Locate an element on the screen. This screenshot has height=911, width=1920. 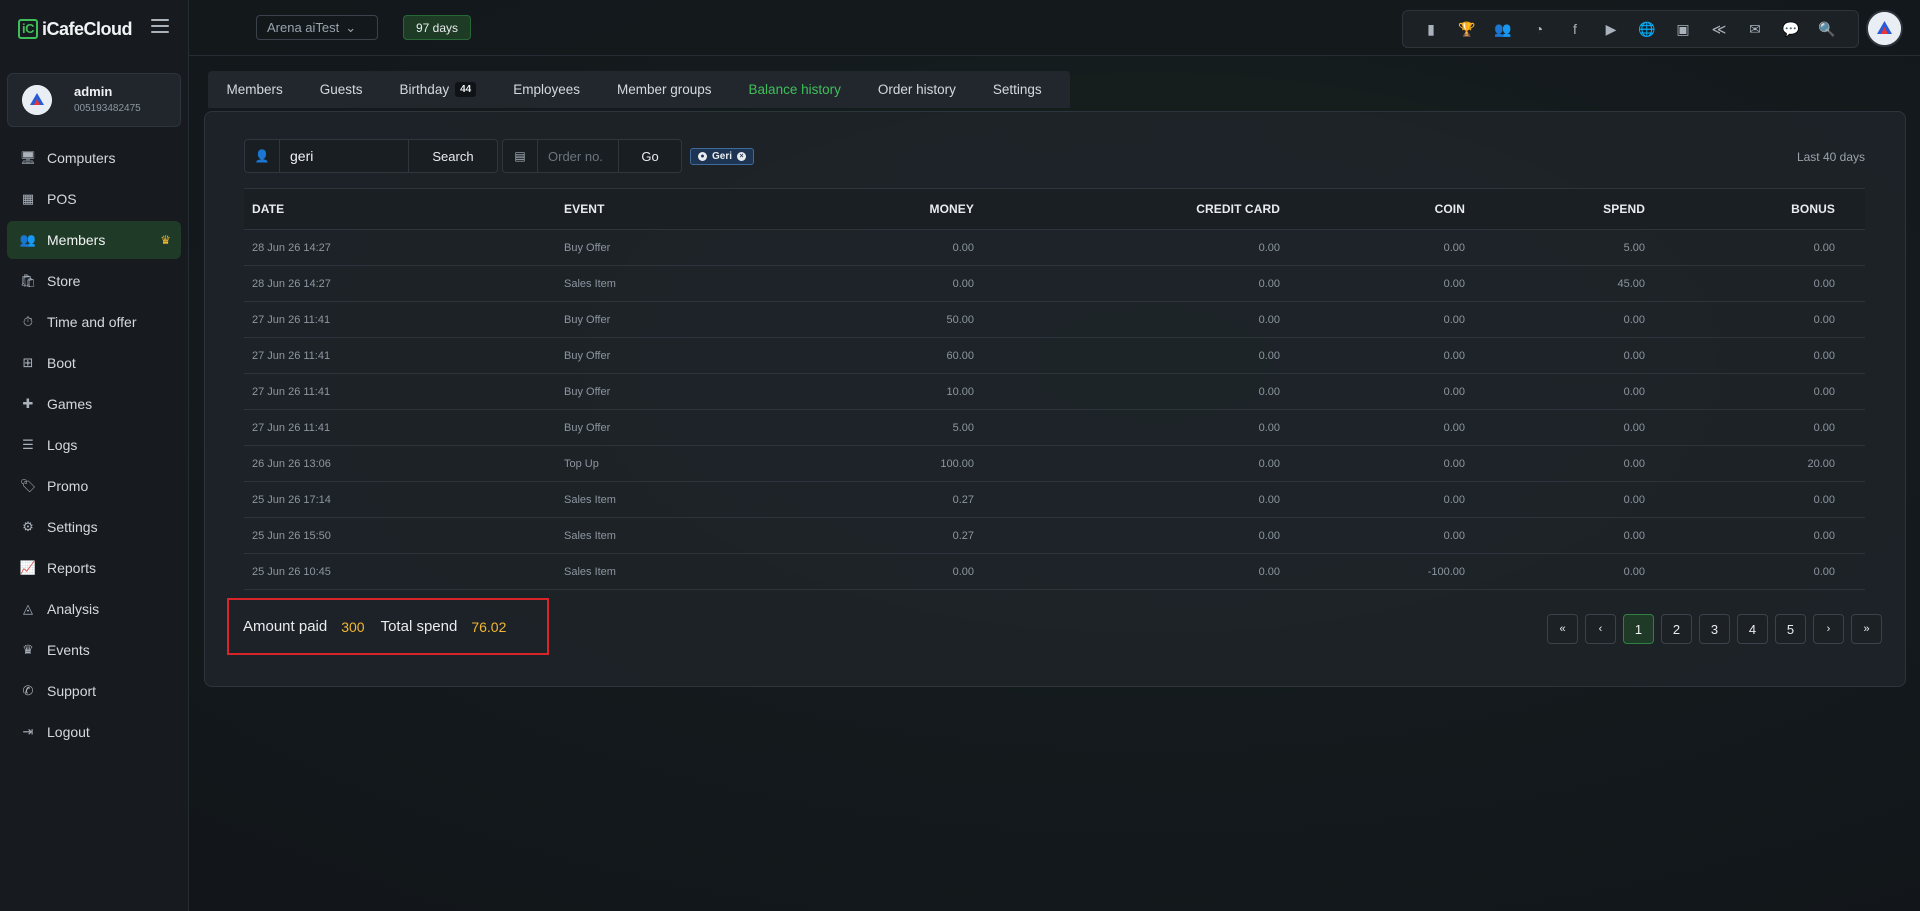
users-group-icon: 👥 is located at coordinates (1503, 29).